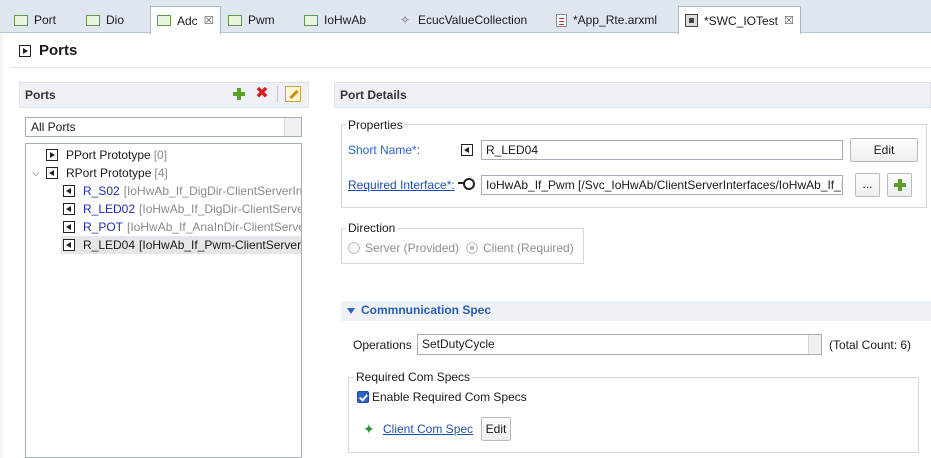  Describe the element at coordinates (103, 227) in the screenshot. I see `port-name: R_POT` at that location.